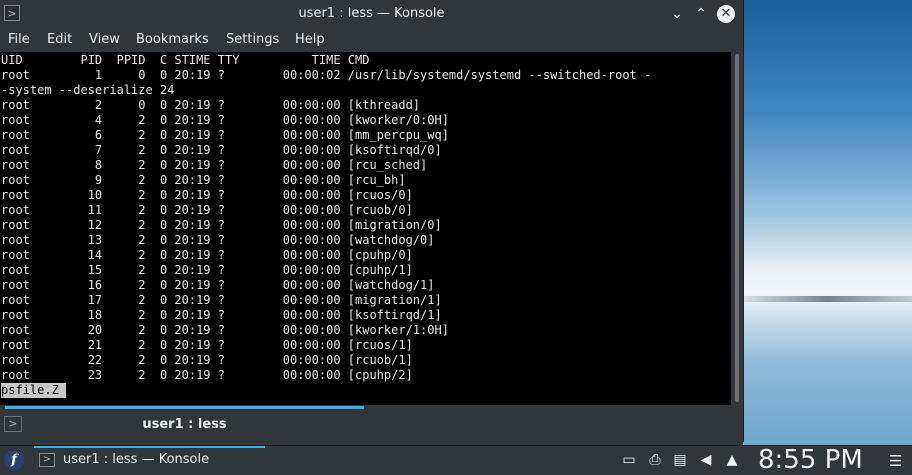  What do you see at coordinates (184, 424) in the screenshot?
I see `tab-user1-less: user1 : less` at bounding box center [184, 424].